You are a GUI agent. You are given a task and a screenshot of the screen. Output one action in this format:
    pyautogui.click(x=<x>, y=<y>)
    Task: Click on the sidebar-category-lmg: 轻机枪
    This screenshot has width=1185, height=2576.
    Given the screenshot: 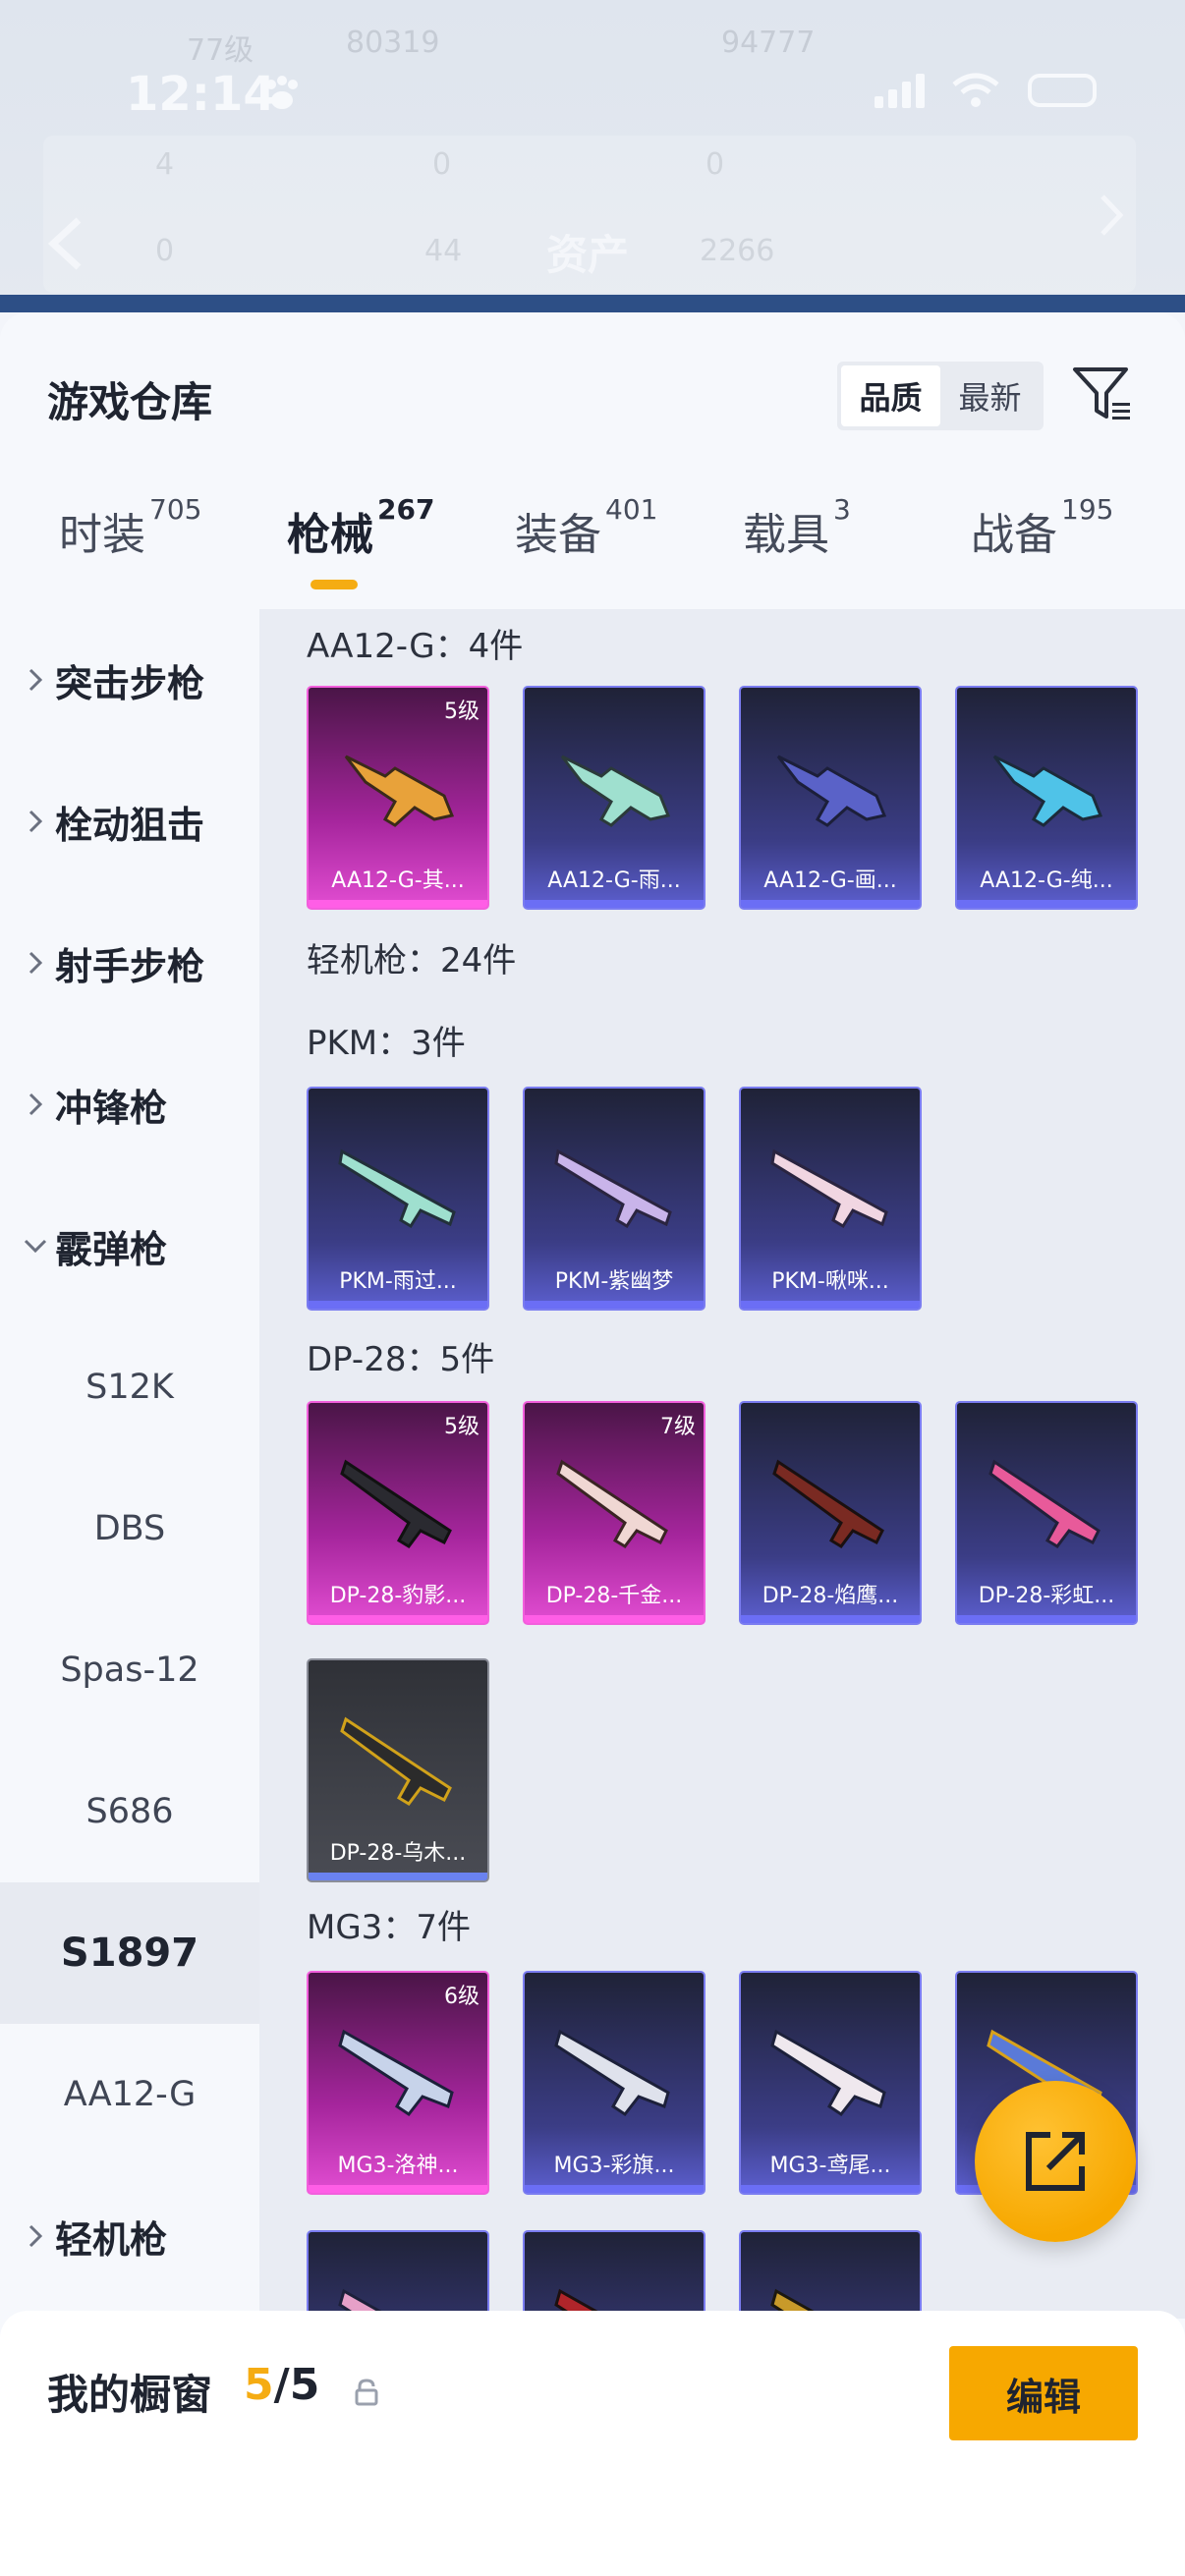 What is the action you would take?
    pyautogui.click(x=130, y=2236)
    